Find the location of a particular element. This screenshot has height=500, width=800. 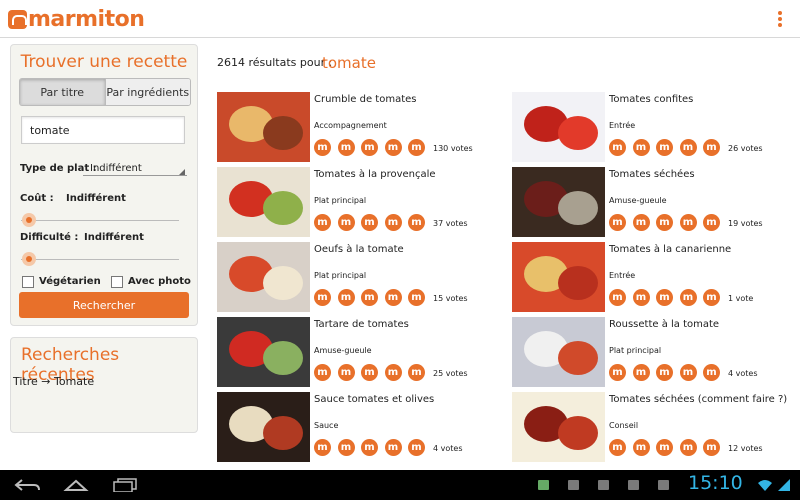

recipe-title: Tartare de tomates is located at coordinates (361, 324).